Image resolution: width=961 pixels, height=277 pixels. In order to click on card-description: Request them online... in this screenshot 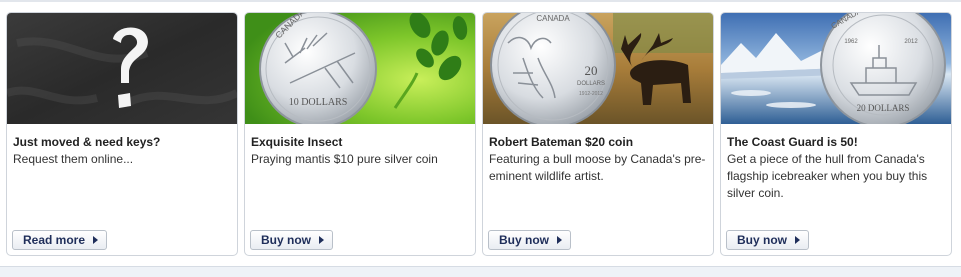, I will do `click(73, 159)`.